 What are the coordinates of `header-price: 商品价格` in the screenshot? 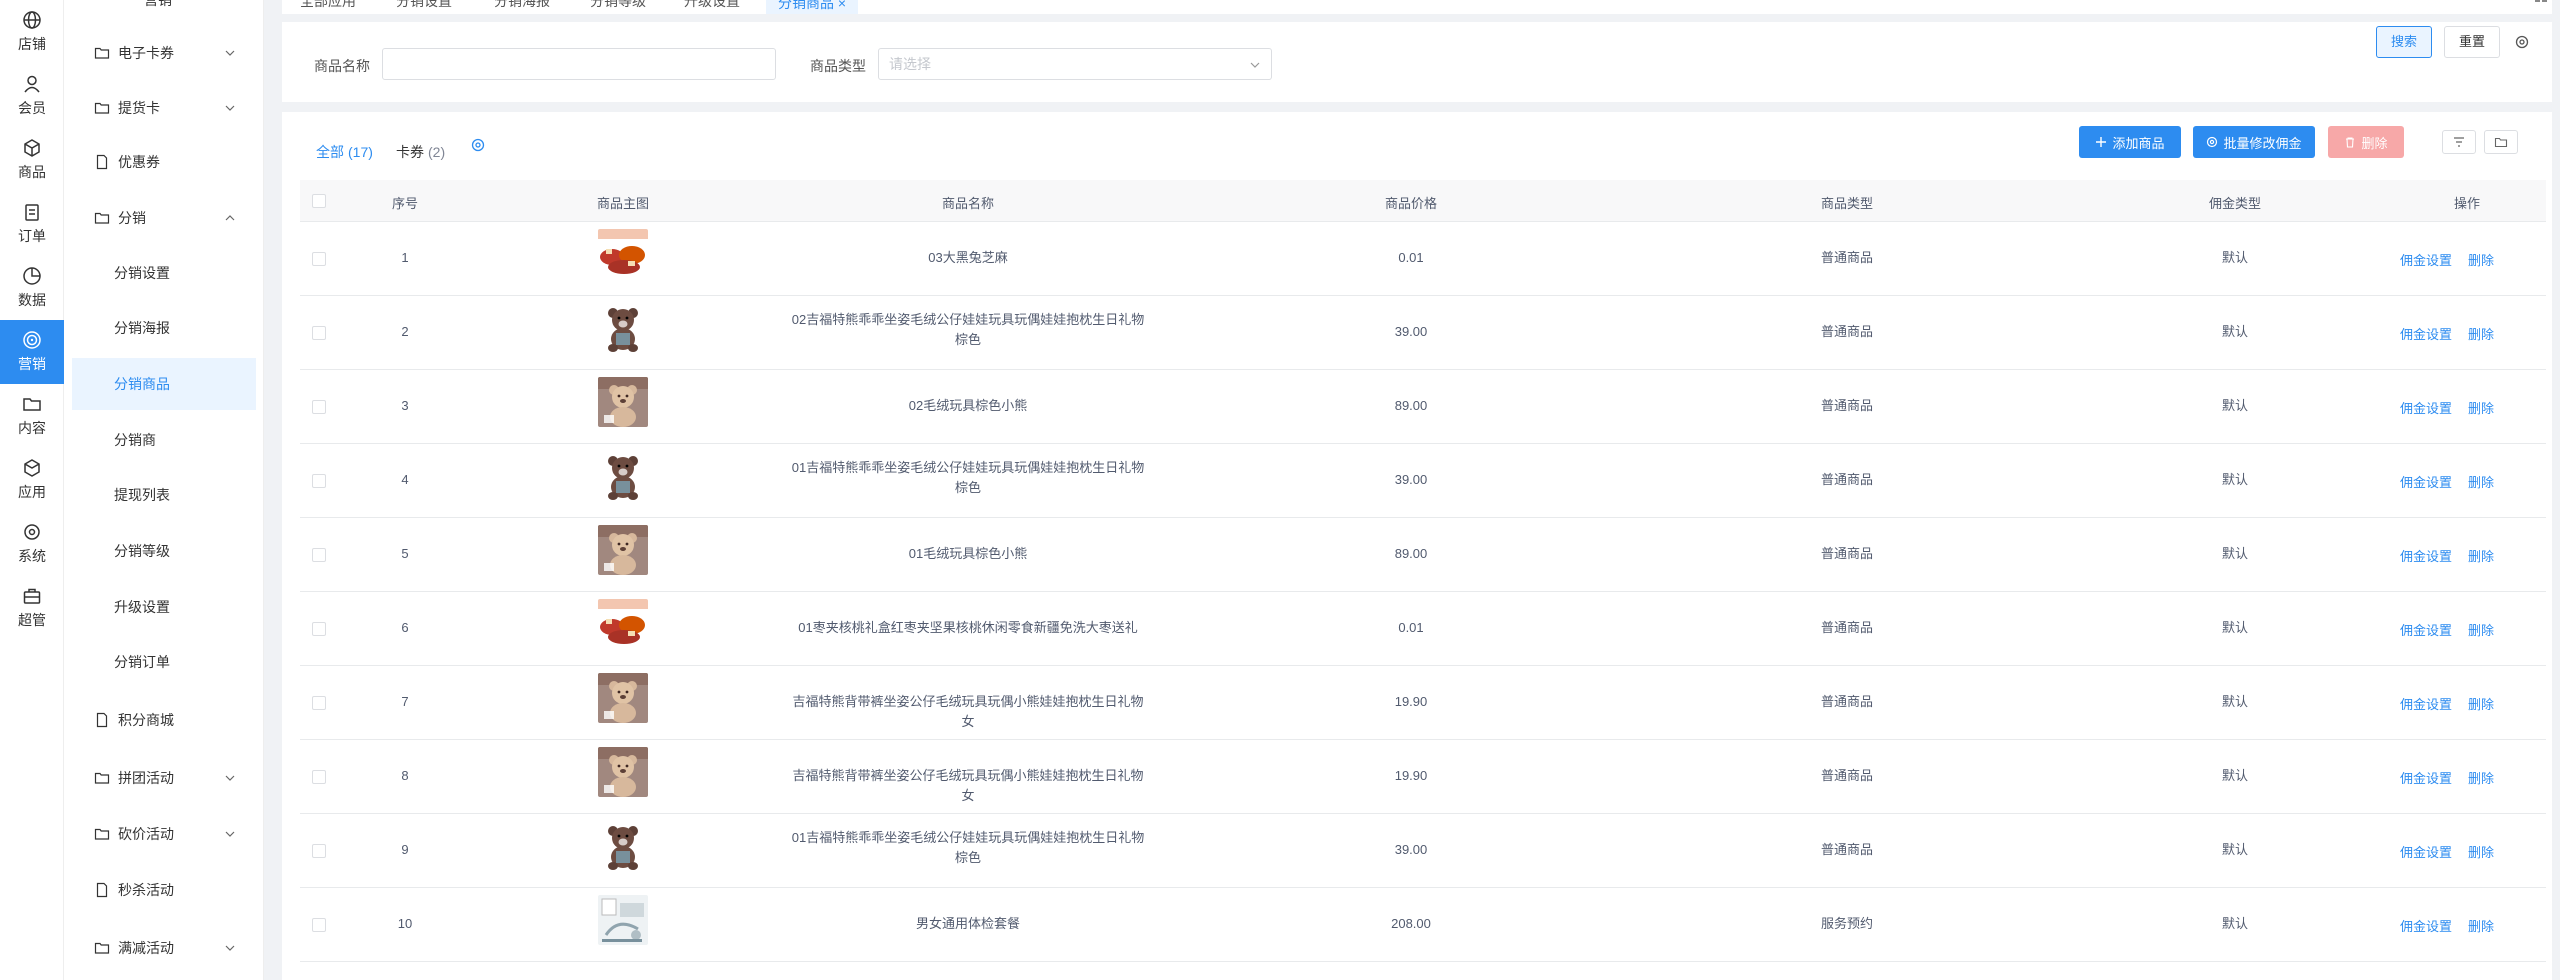 It's located at (1410, 203).